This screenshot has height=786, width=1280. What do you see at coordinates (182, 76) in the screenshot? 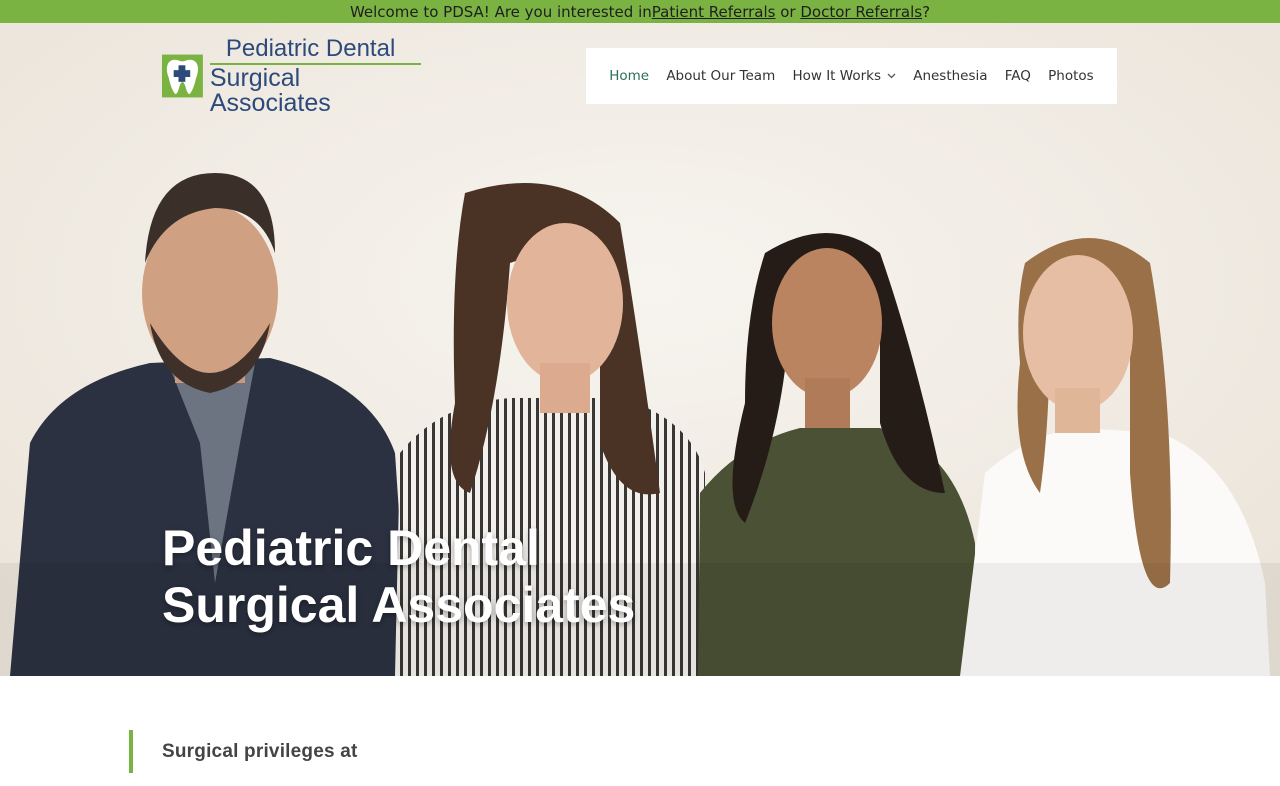
I see `tooth-cross-icon` at bounding box center [182, 76].